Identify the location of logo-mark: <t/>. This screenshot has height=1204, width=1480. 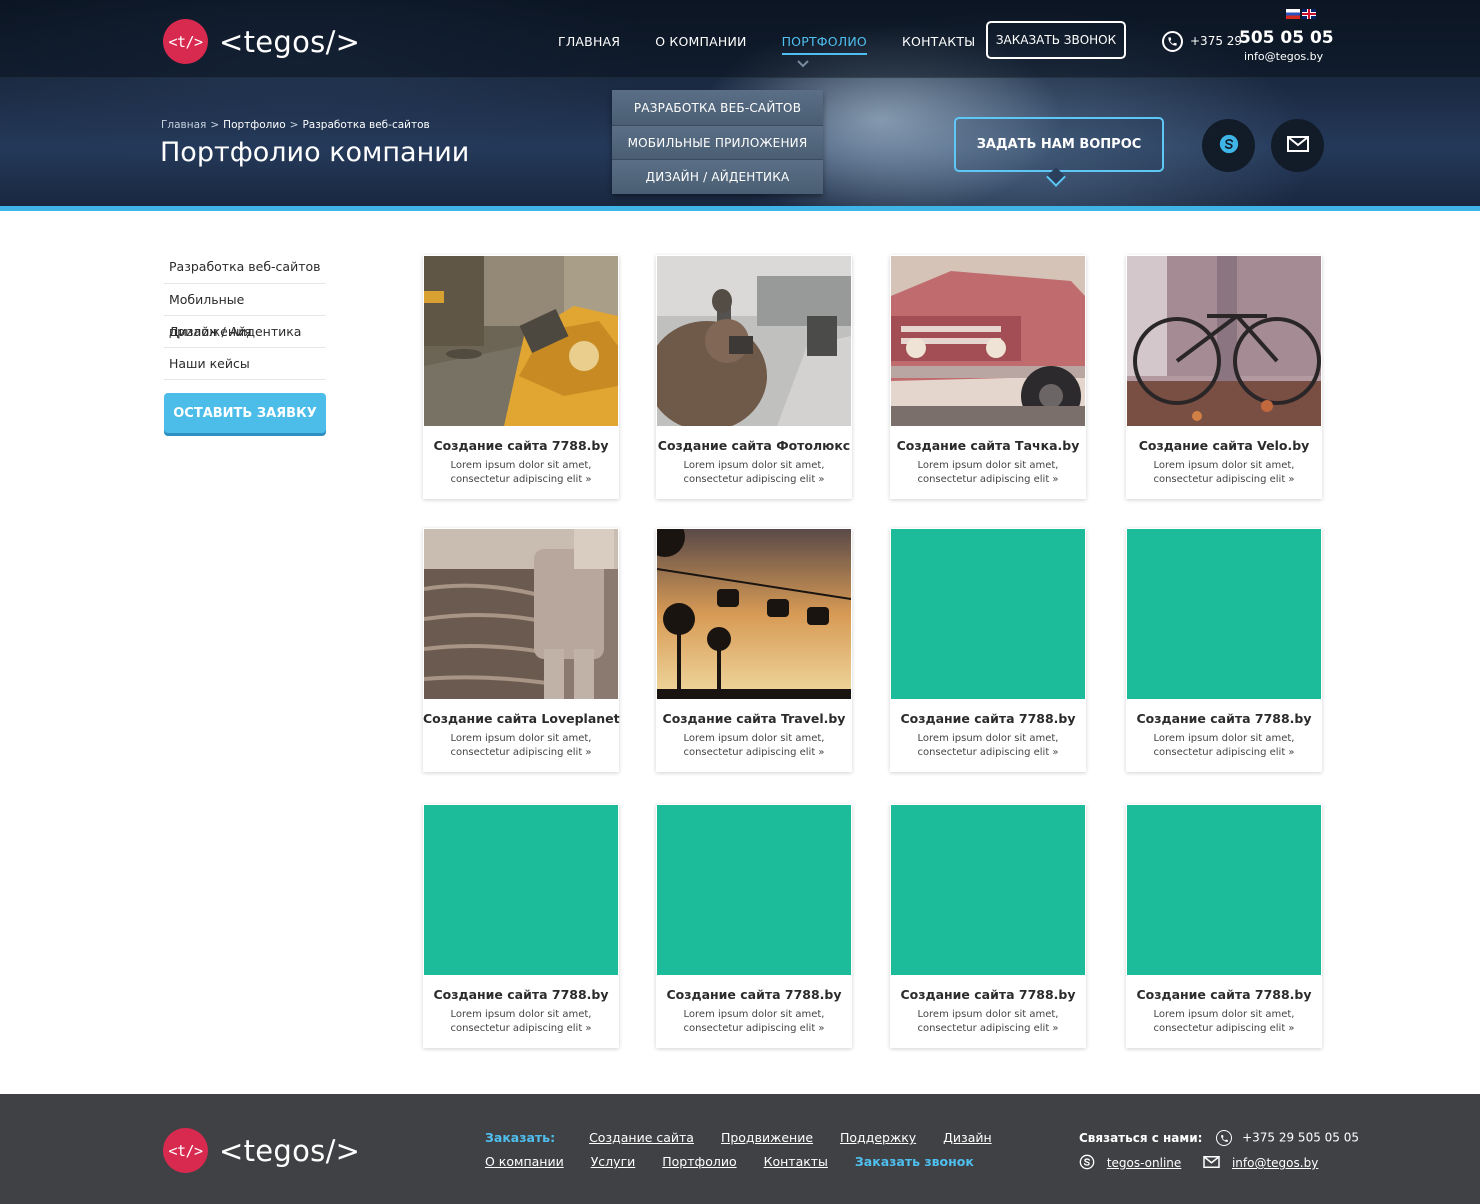
(185, 41).